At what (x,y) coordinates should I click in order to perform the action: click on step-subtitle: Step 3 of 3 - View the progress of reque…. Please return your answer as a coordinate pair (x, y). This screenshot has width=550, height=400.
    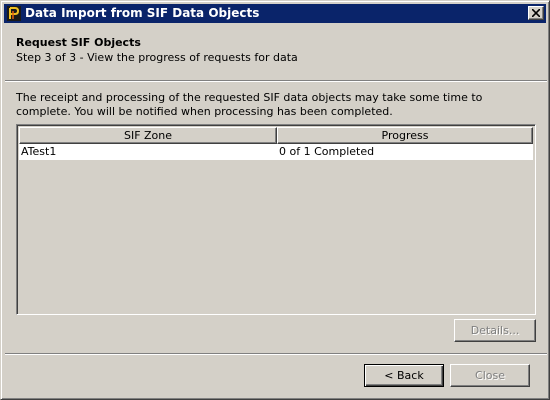
    Looking at the image, I should click on (157, 57).